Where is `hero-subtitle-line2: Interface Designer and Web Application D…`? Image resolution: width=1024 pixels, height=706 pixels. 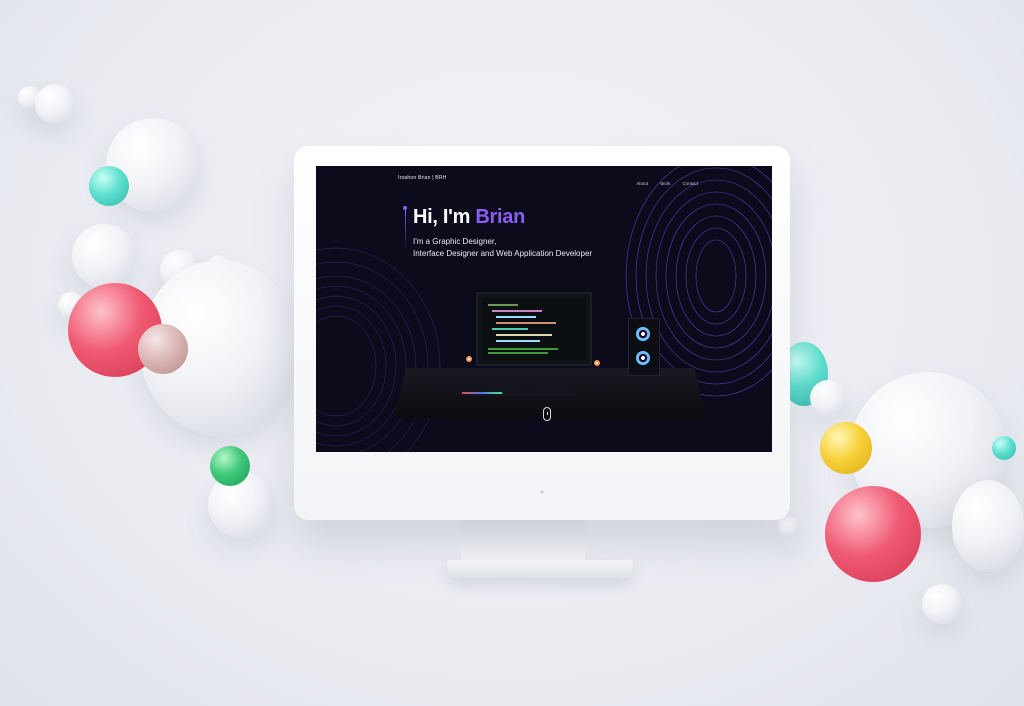
hero-subtitle-line2: Interface Designer and Web Application D… is located at coordinates (503, 253).